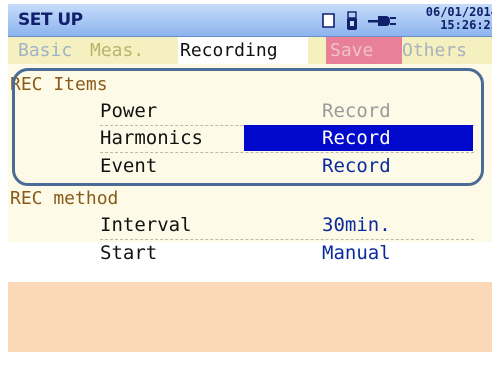 The height and width of the screenshot is (379, 492). What do you see at coordinates (64, 198) in the screenshot?
I see `rec-method-section-label: REC method` at bounding box center [64, 198].